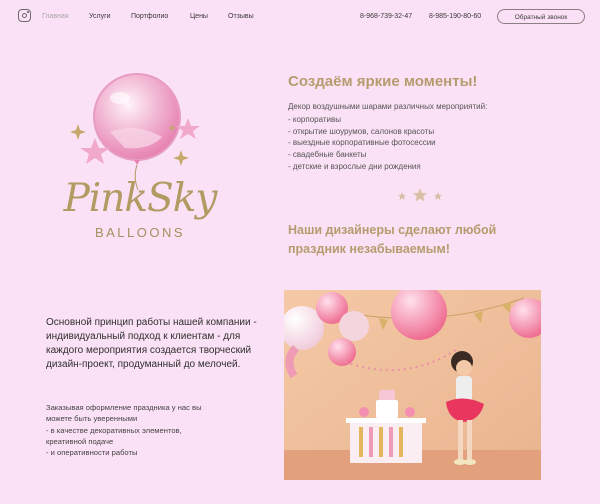 Image resolution: width=600 pixels, height=504 pixels. What do you see at coordinates (241, 16) in the screenshot?
I see `nav-item-reviews: Отзывы` at bounding box center [241, 16].